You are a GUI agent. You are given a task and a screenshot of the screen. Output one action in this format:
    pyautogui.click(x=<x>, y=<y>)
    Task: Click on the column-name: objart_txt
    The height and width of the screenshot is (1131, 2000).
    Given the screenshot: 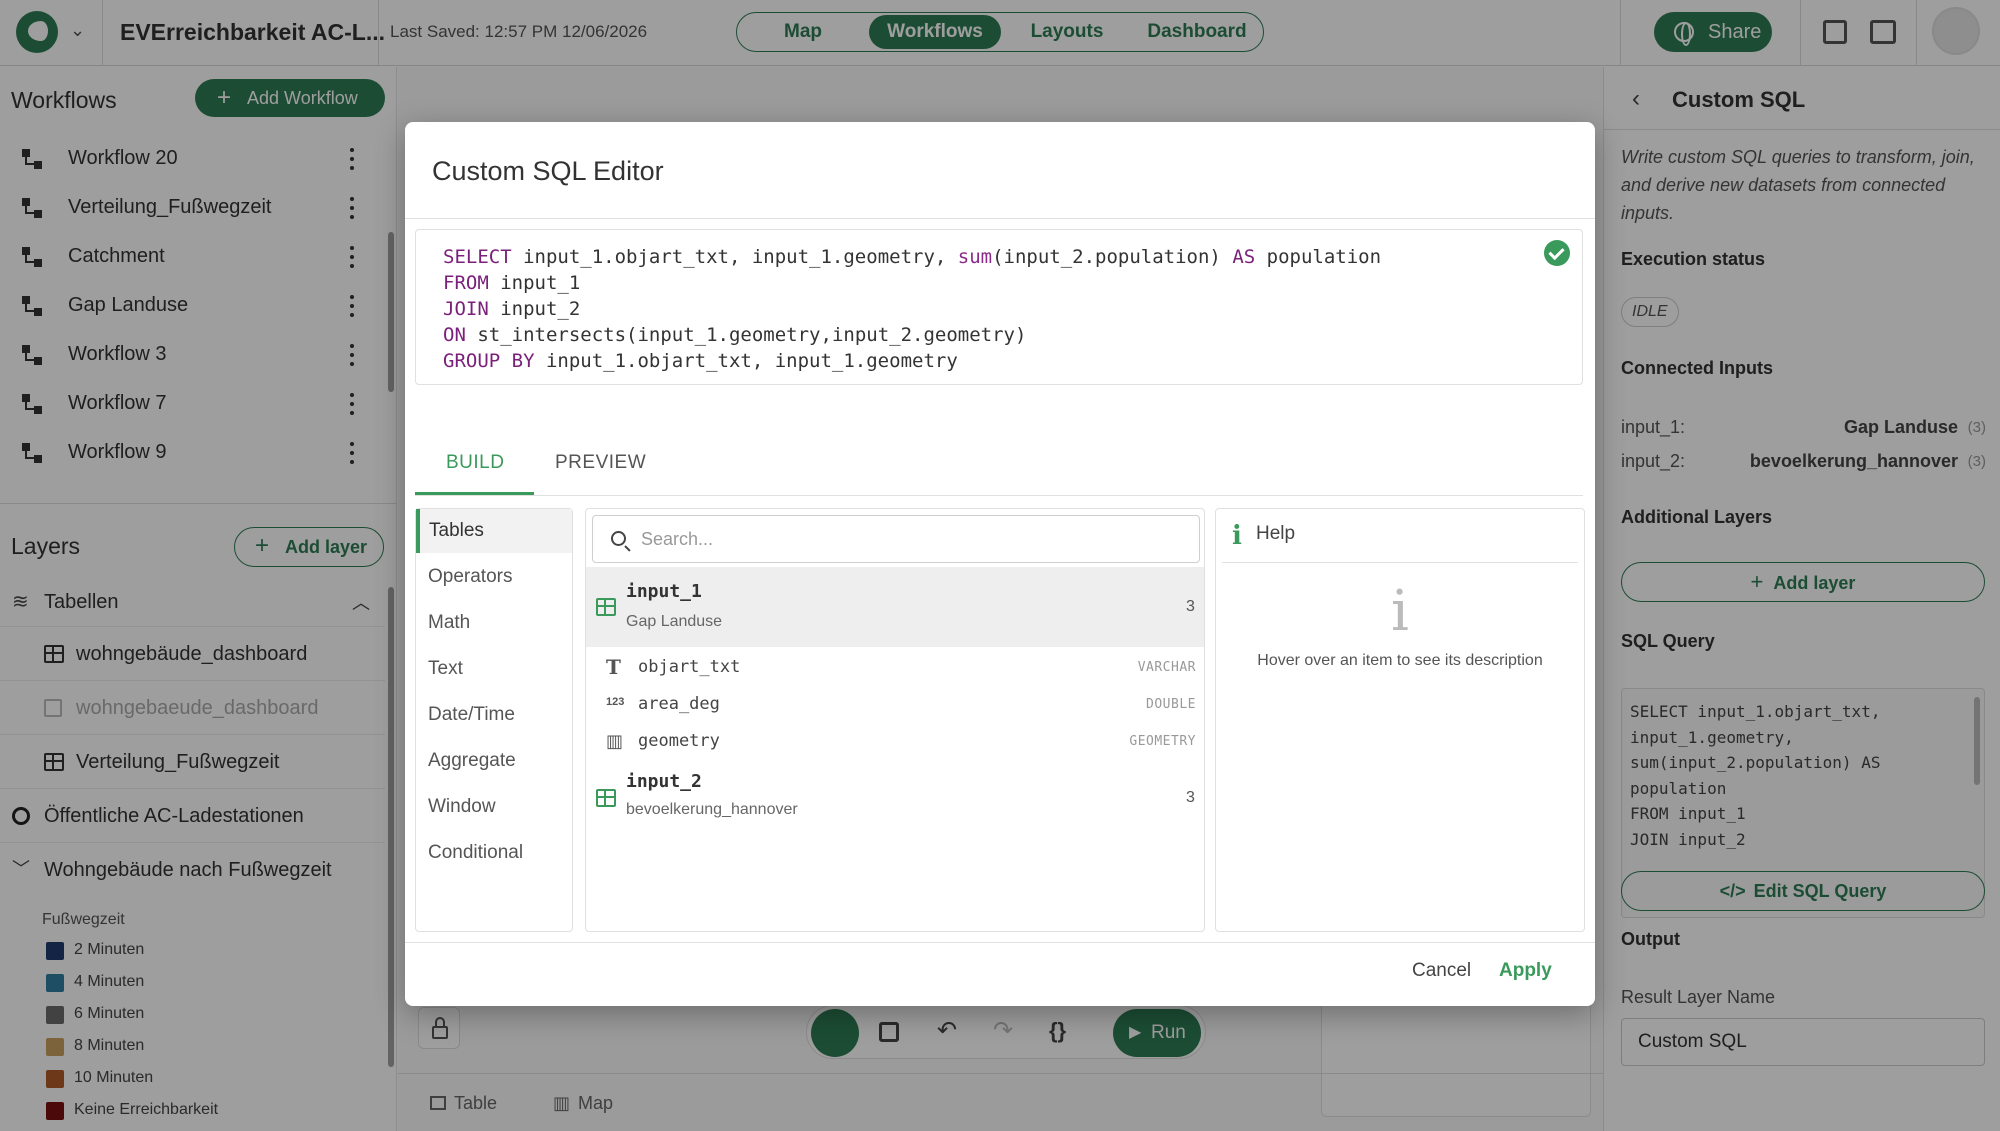 What is the action you would take?
    pyautogui.click(x=689, y=667)
    